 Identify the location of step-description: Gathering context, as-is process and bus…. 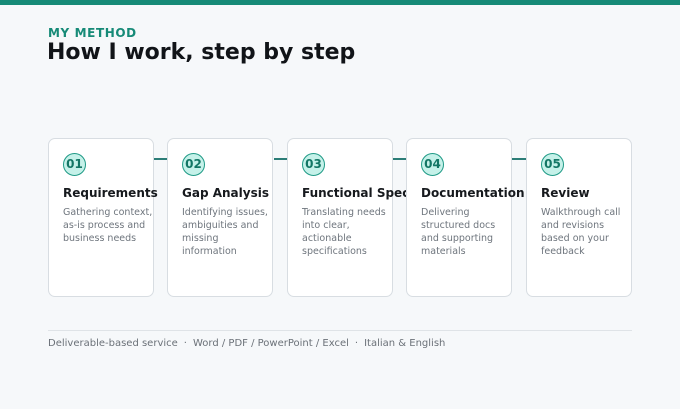
(108, 225).